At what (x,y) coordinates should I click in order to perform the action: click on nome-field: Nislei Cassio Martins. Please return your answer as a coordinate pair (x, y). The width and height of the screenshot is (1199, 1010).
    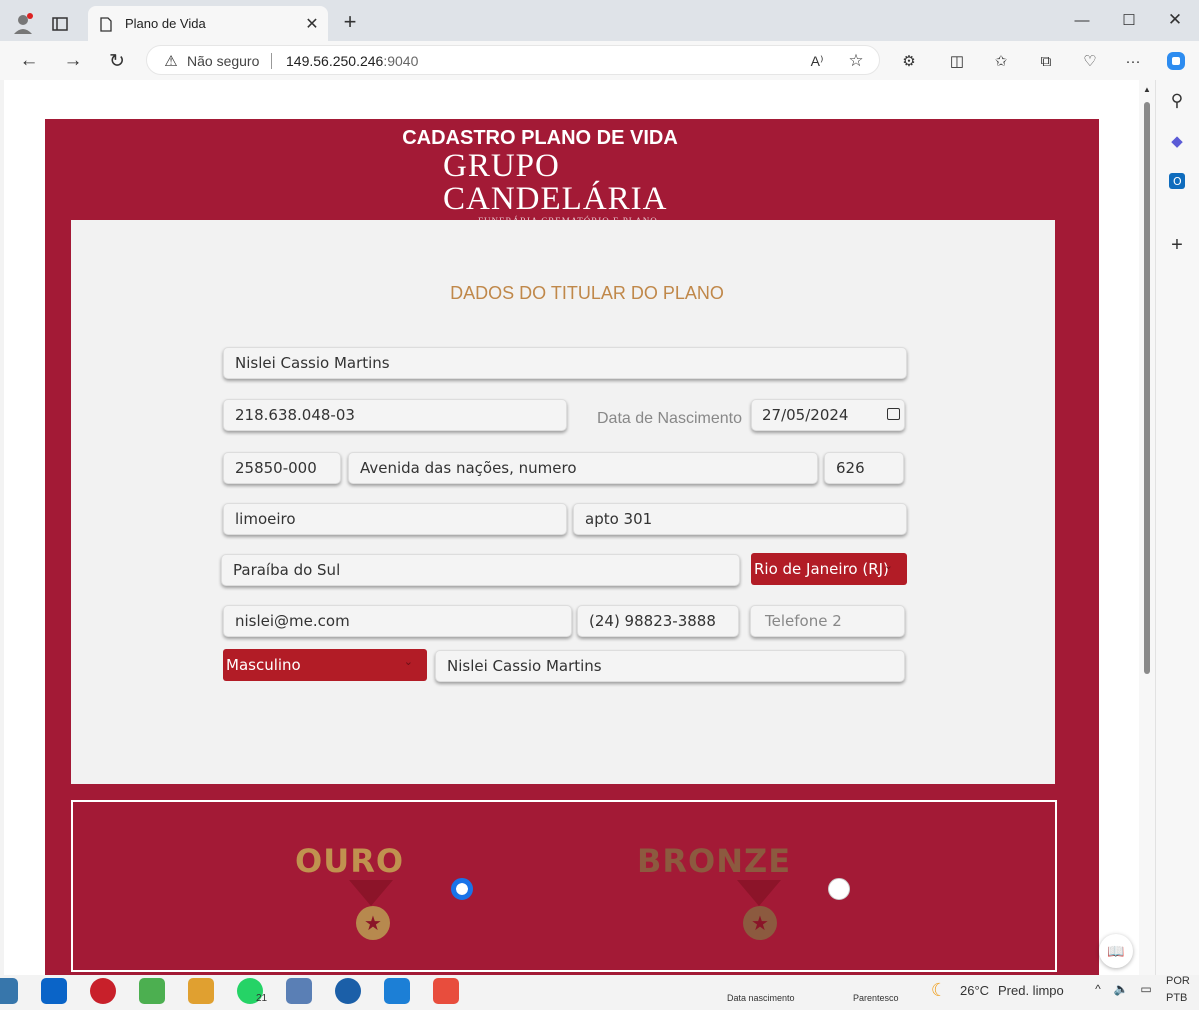
    Looking at the image, I should click on (565, 363).